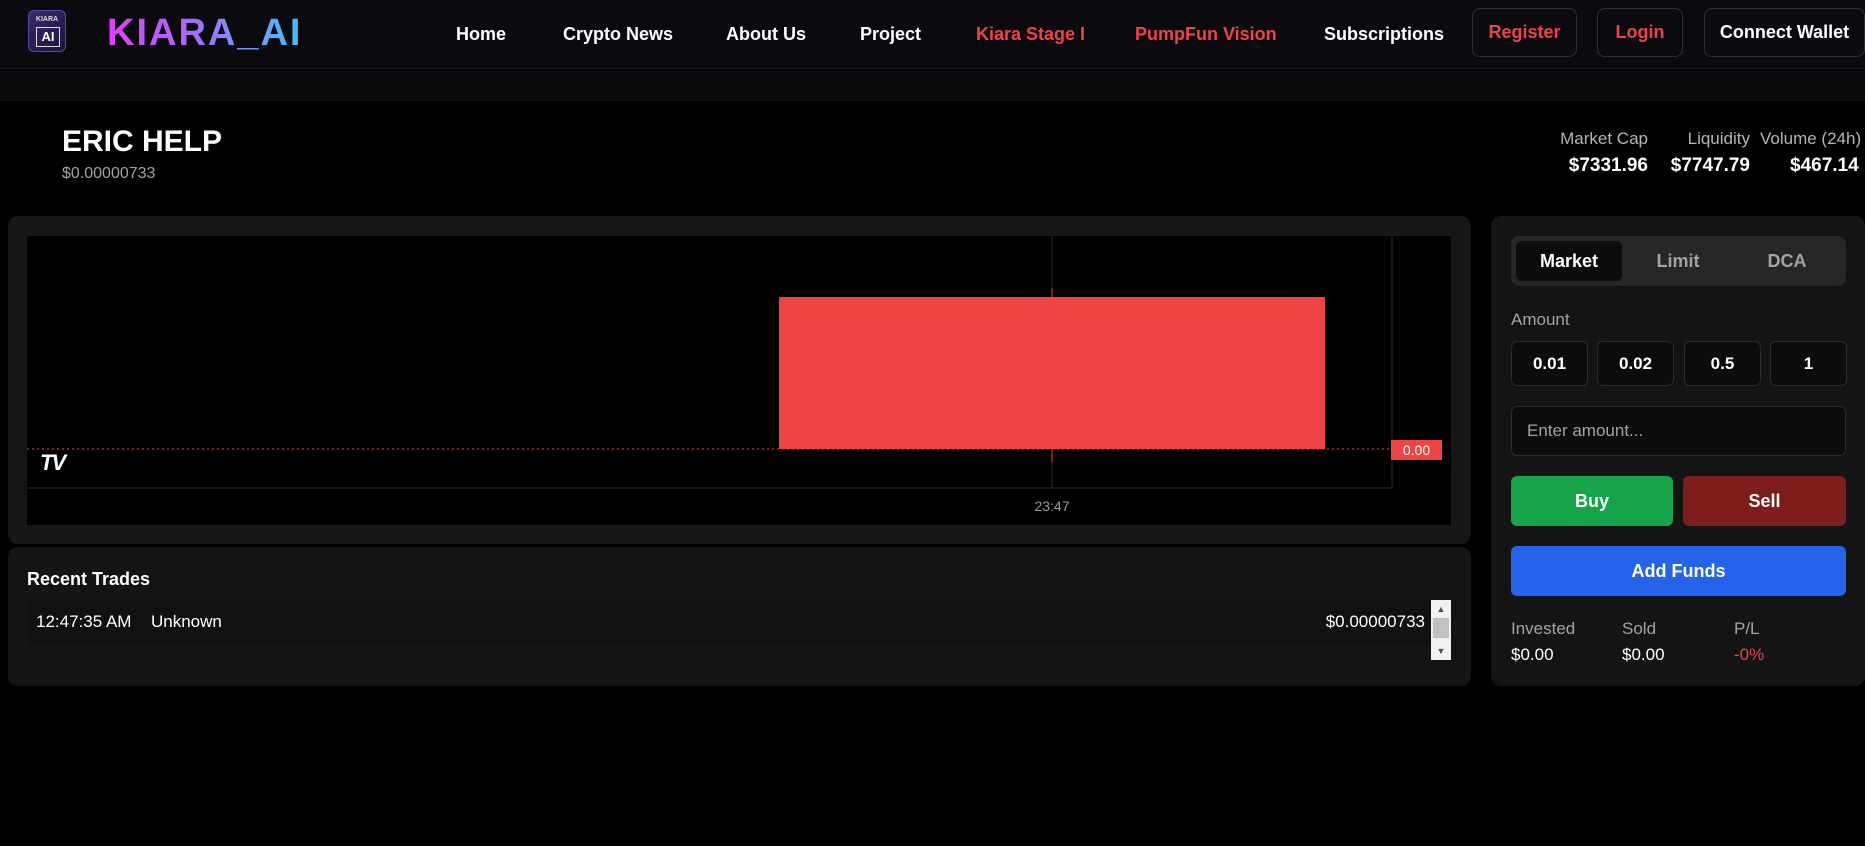  What do you see at coordinates (618, 34) in the screenshot?
I see `nav-crypto-news: Crypto News` at bounding box center [618, 34].